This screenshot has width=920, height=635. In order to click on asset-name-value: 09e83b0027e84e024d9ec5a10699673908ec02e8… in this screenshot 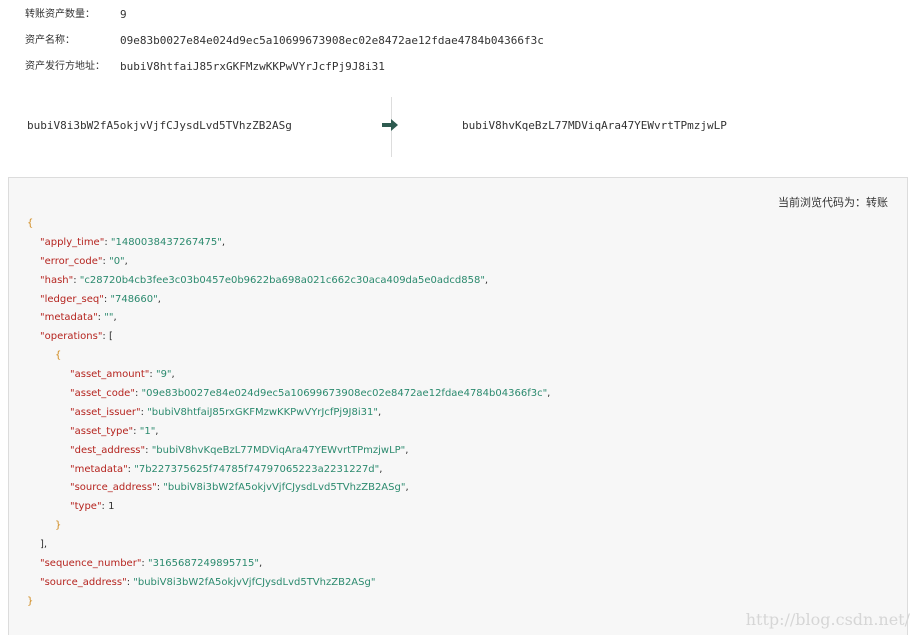, I will do `click(332, 40)`.